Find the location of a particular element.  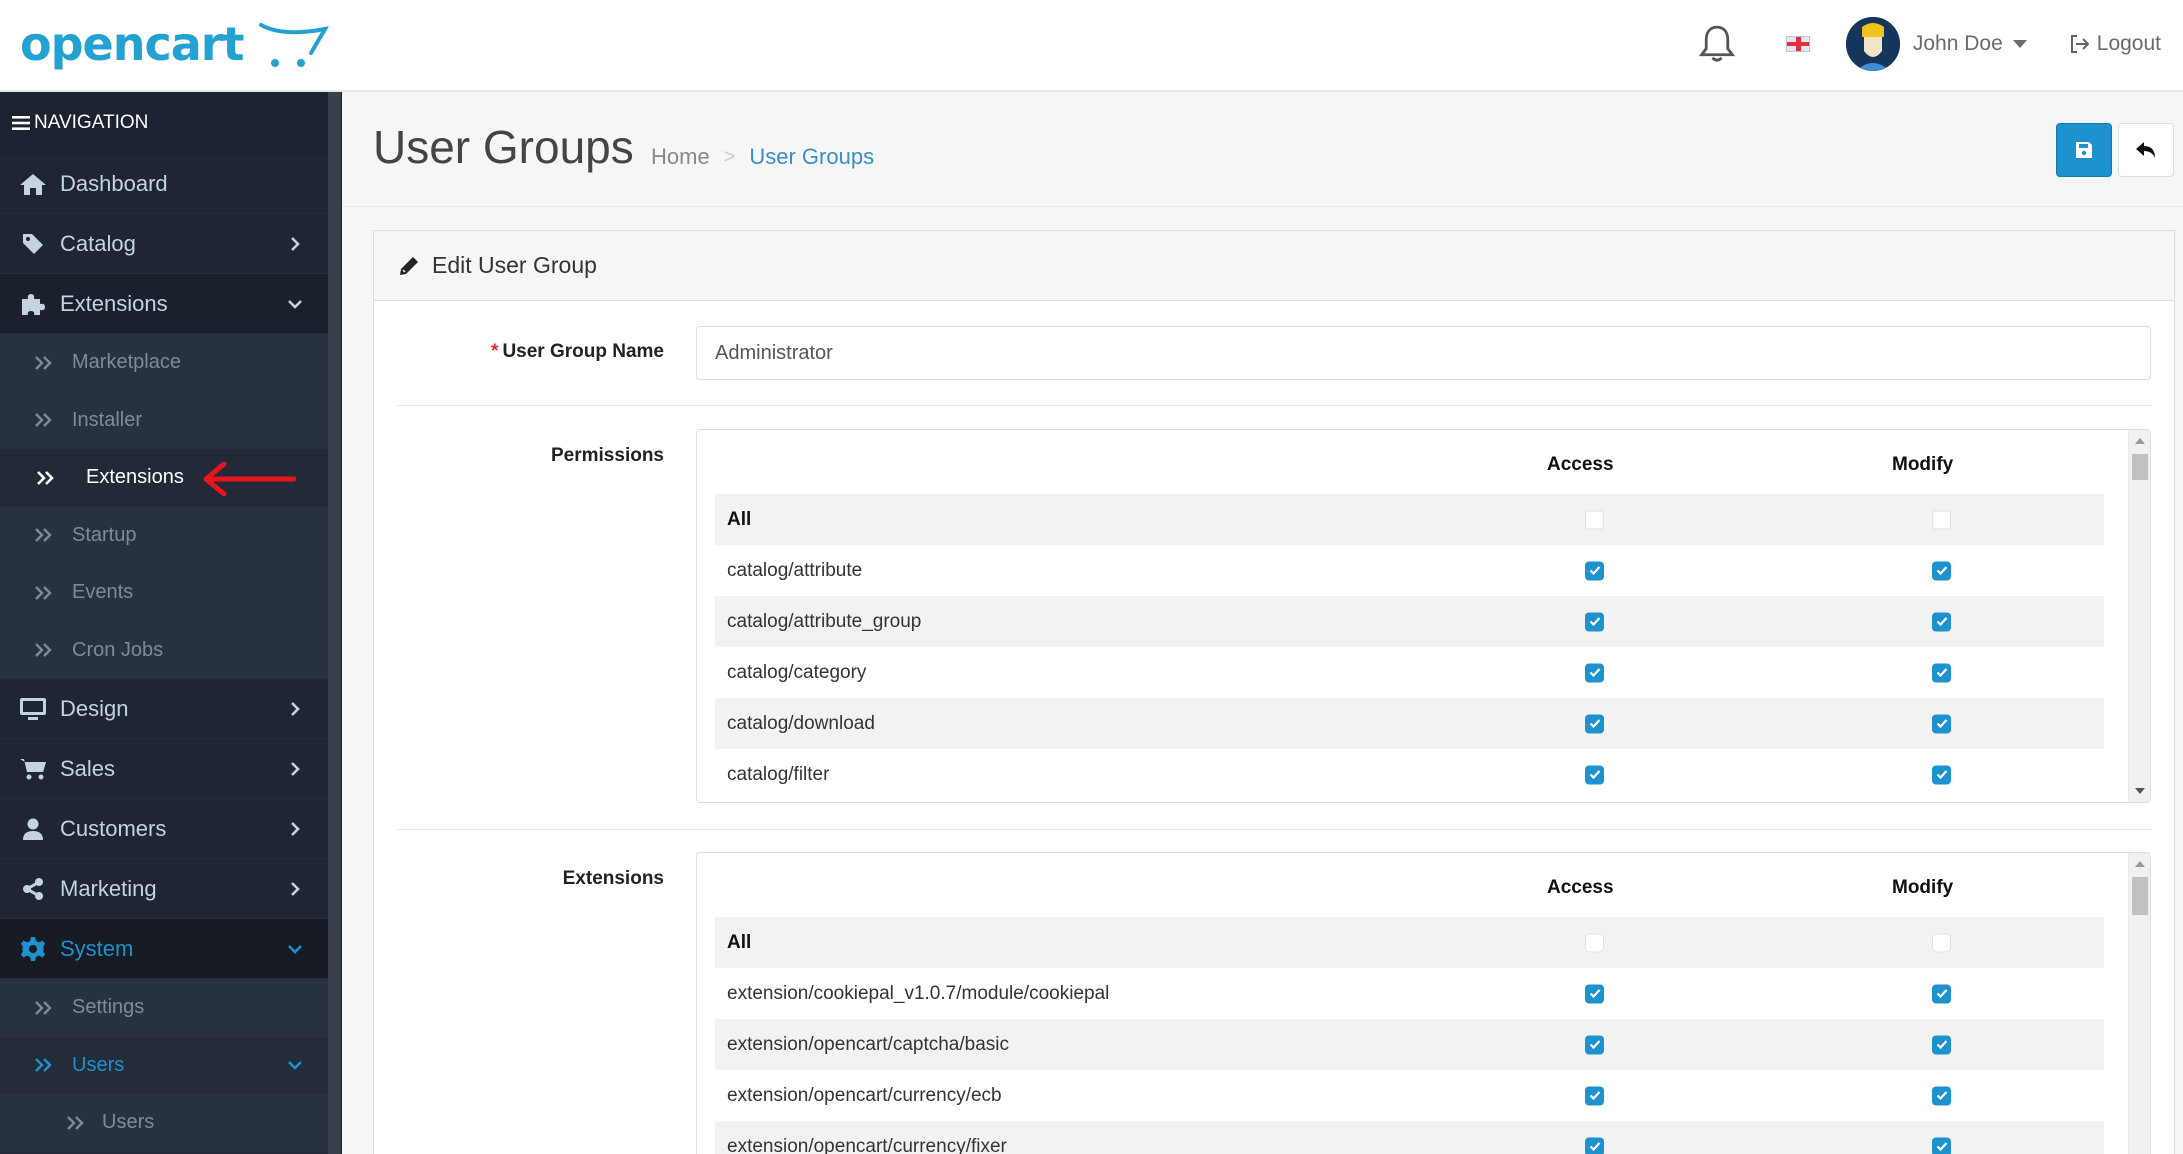

sidebar-item-sales: Sales is located at coordinates (164, 769).